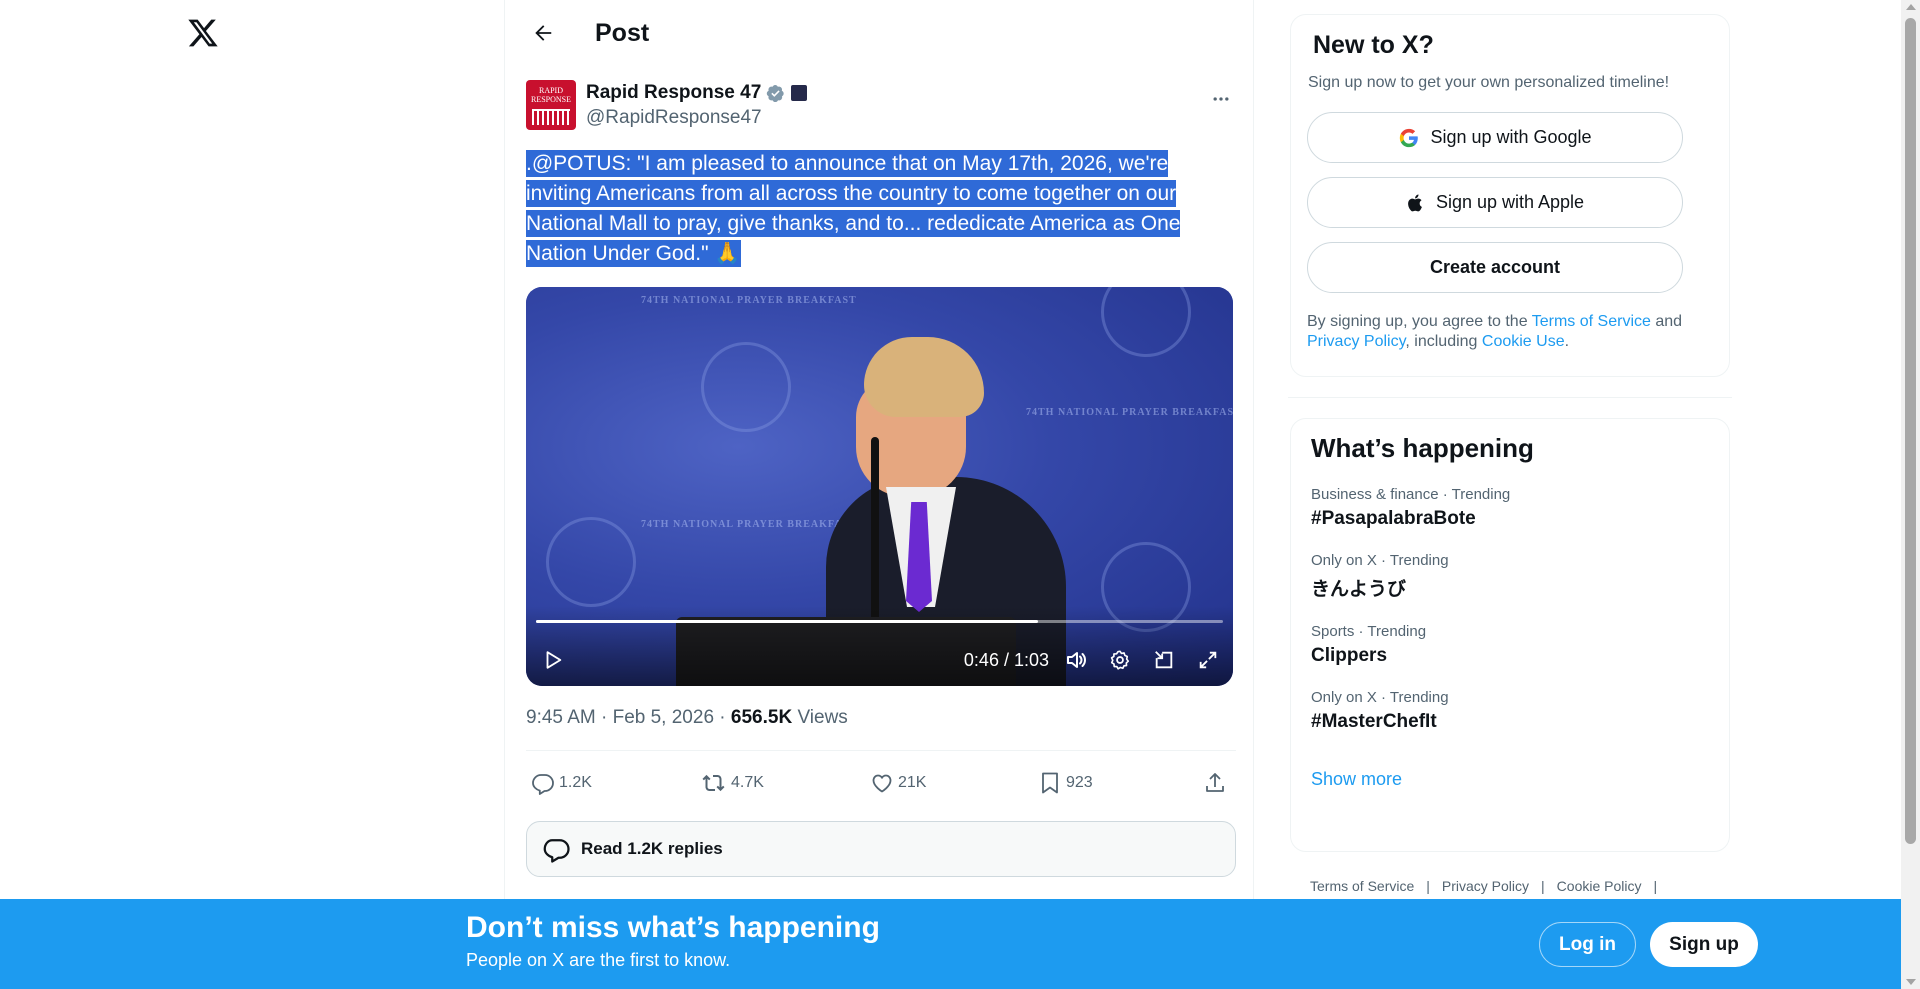 The image size is (1920, 989). I want to click on trend-item: Only on X · Trending きんようび, so click(1510, 576).